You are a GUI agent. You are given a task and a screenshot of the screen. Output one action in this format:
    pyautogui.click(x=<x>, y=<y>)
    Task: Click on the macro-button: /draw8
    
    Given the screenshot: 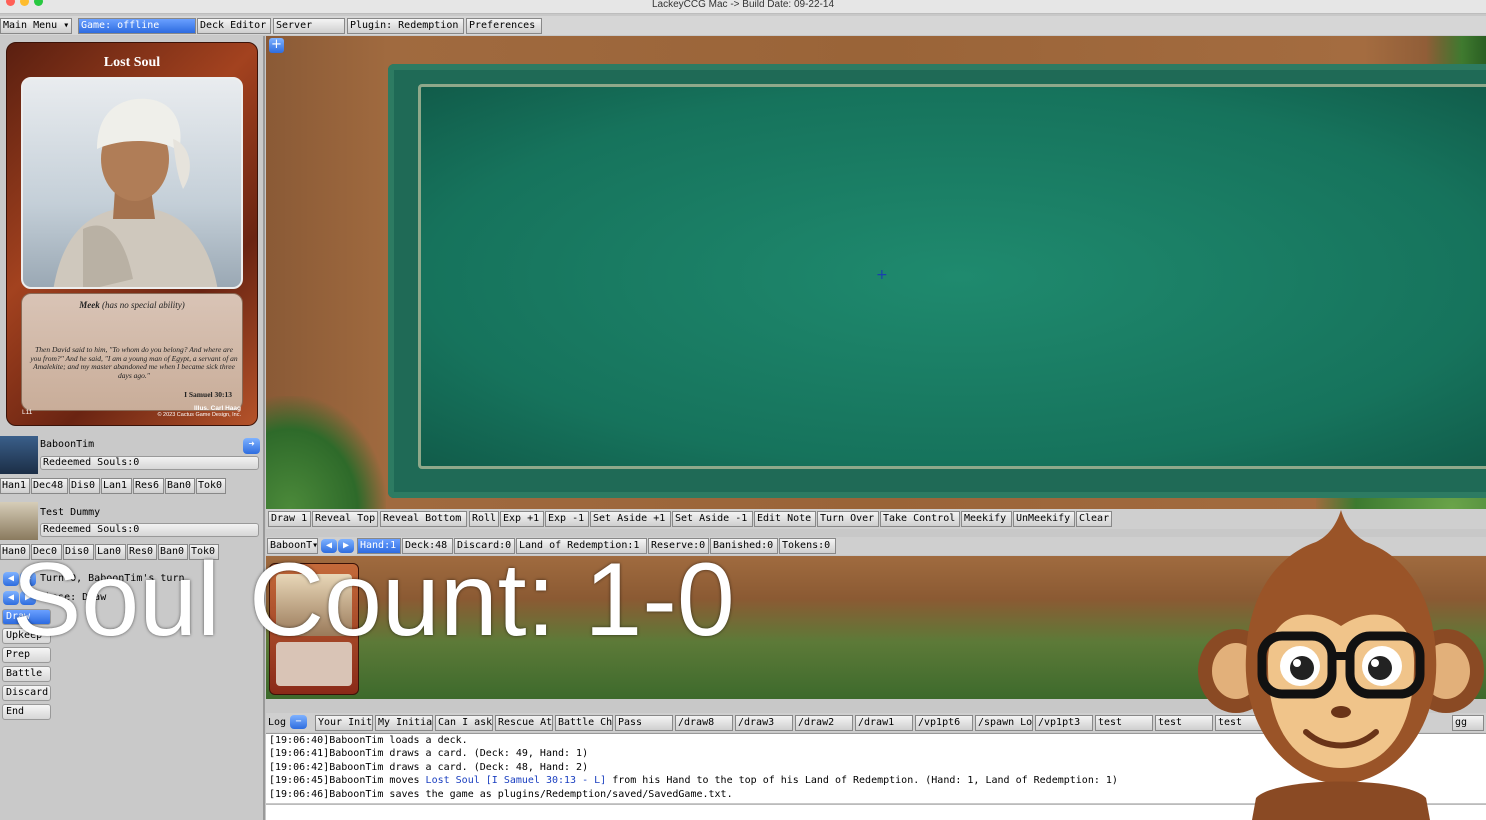 What is the action you would take?
    pyautogui.click(x=704, y=723)
    